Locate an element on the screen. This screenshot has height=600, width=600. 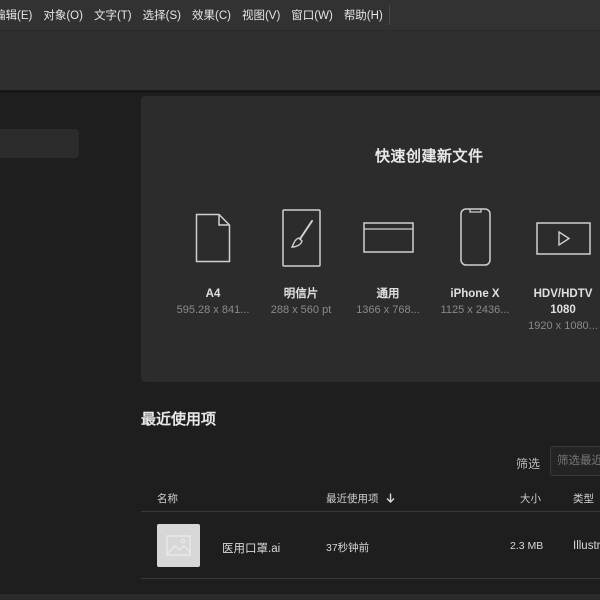
menu-object: 对象(O) is located at coordinates (63, 15).